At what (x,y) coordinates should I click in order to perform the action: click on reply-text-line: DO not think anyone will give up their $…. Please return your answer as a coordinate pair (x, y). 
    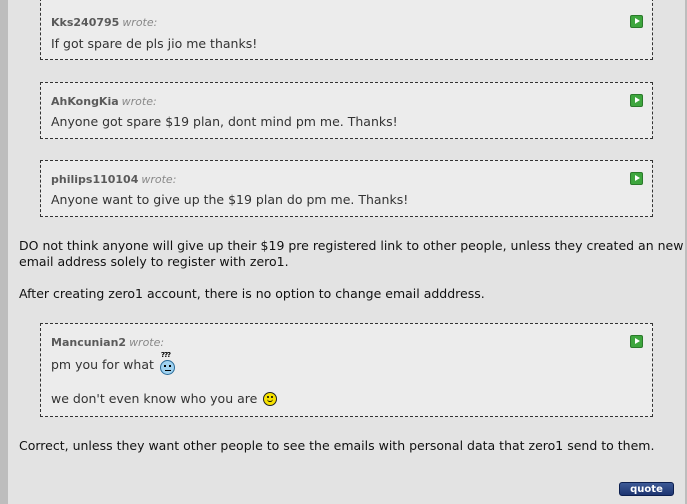
    Looking at the image, I should click on (351, 245).